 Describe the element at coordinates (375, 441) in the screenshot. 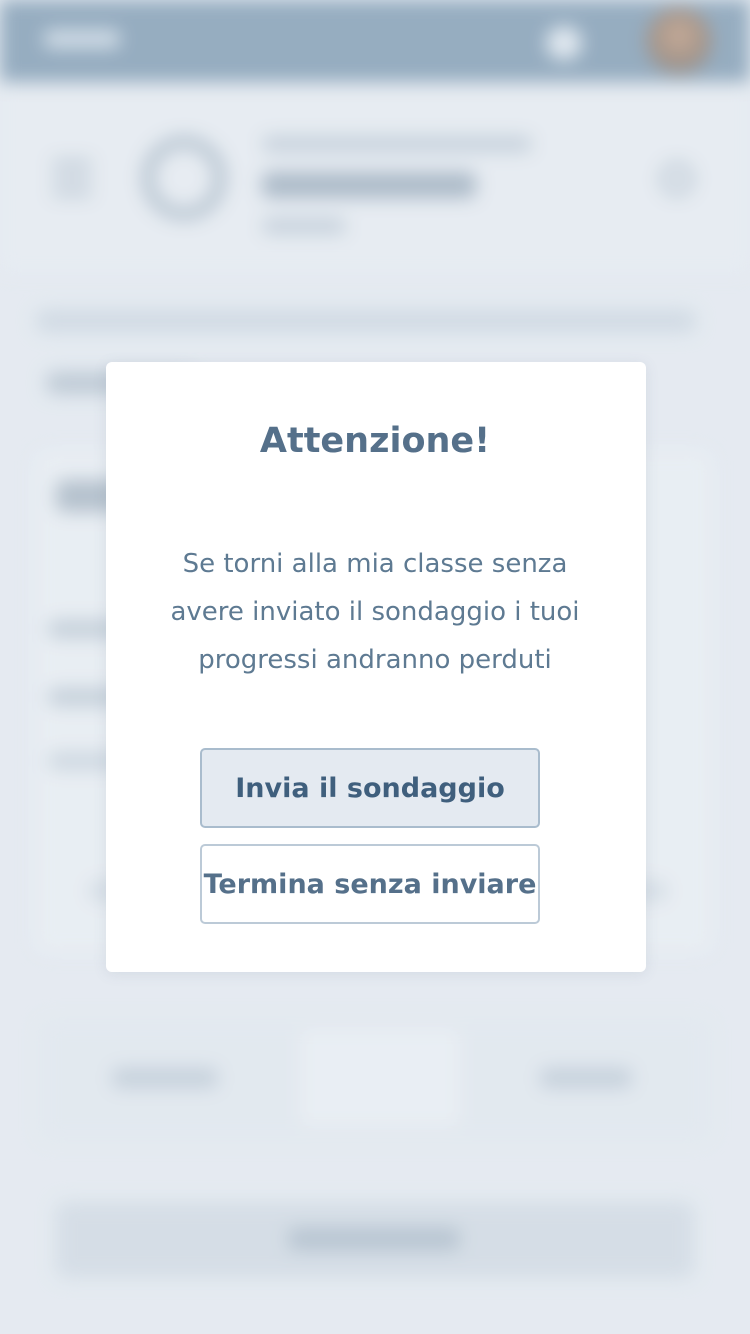

I see `dialog-title: Attenzione!` at that location.